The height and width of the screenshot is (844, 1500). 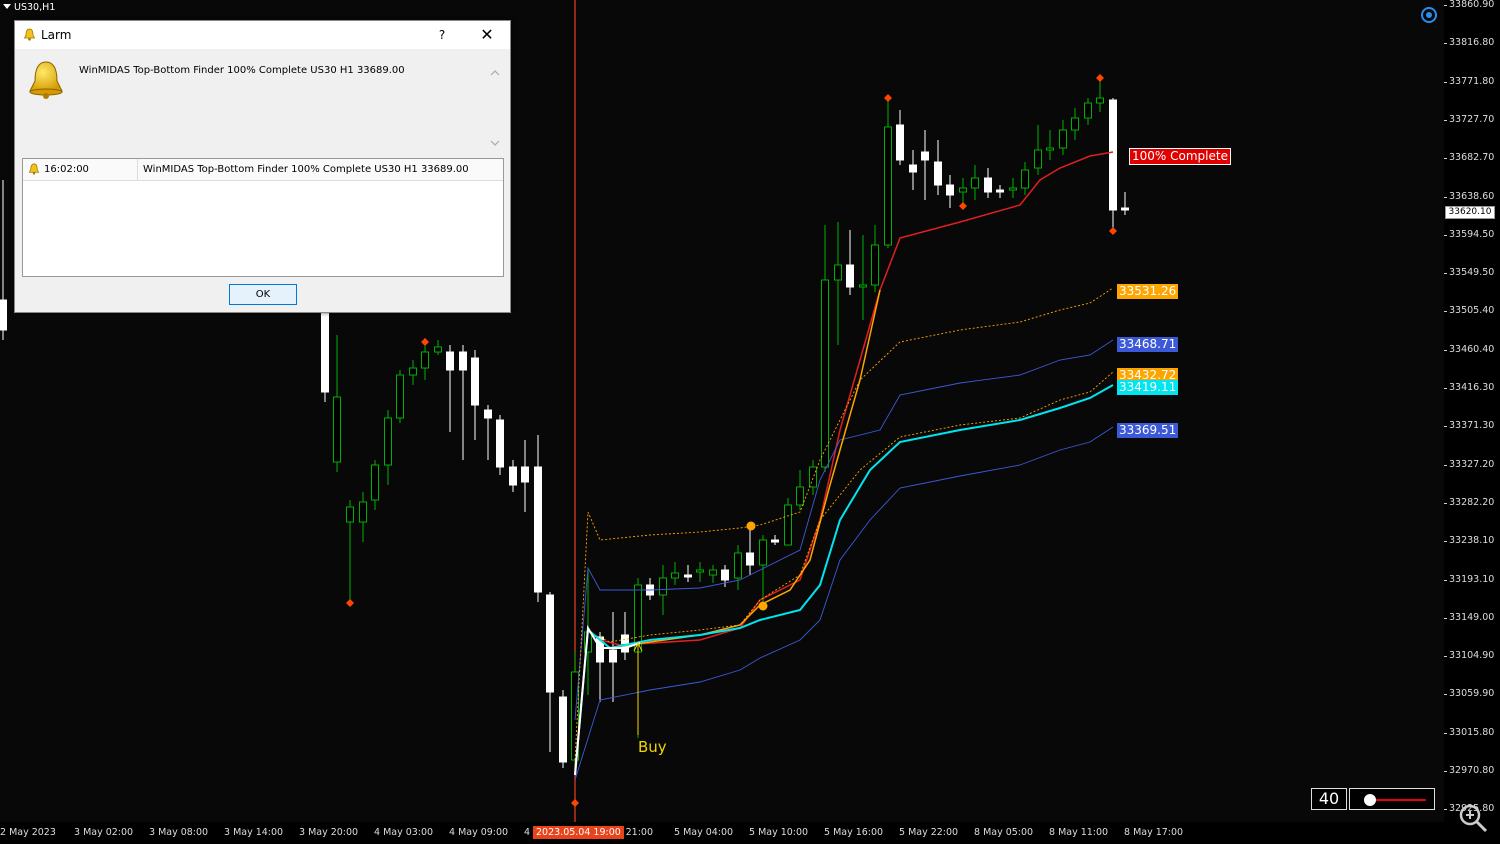 I want to click on symbol-label: US30,H1, so click(x=29, y=7).